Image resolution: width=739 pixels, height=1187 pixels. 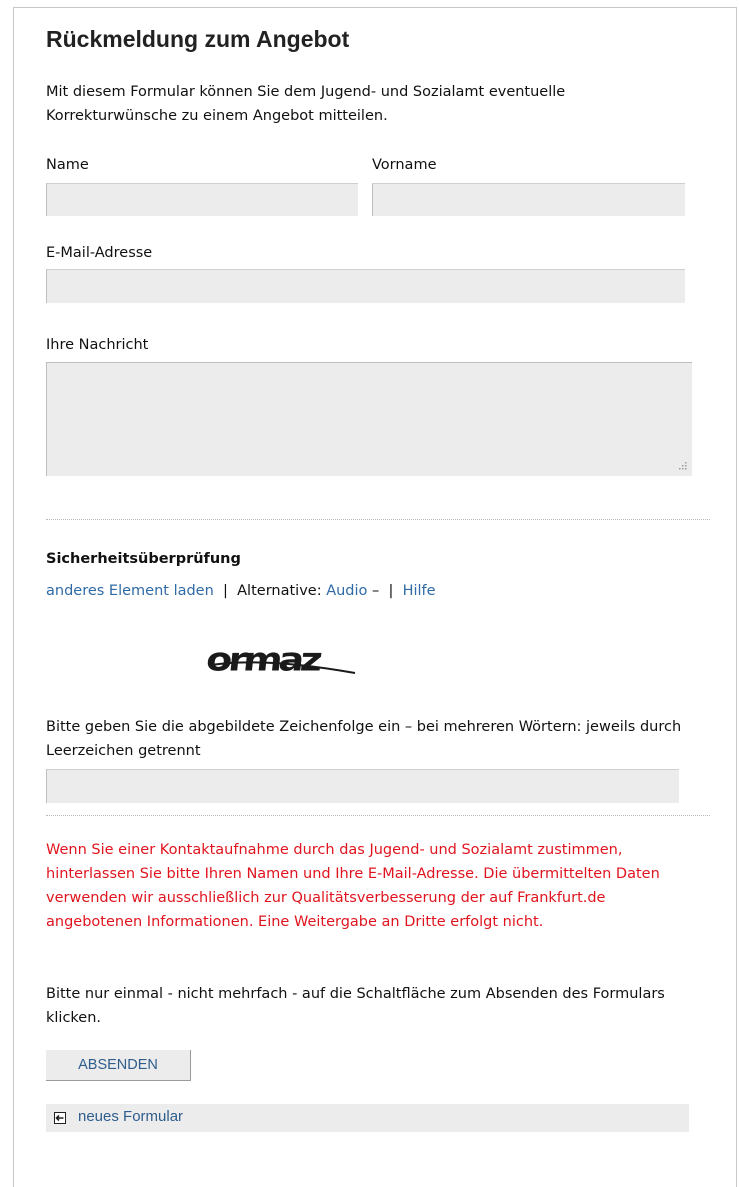 I want to click on audio-captcha-link: Audio, so click(x=346, y=591).